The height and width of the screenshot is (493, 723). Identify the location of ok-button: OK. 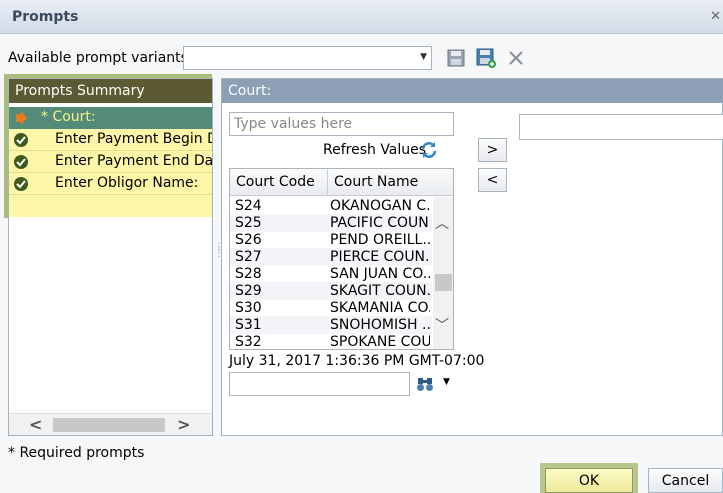
(589, 480).